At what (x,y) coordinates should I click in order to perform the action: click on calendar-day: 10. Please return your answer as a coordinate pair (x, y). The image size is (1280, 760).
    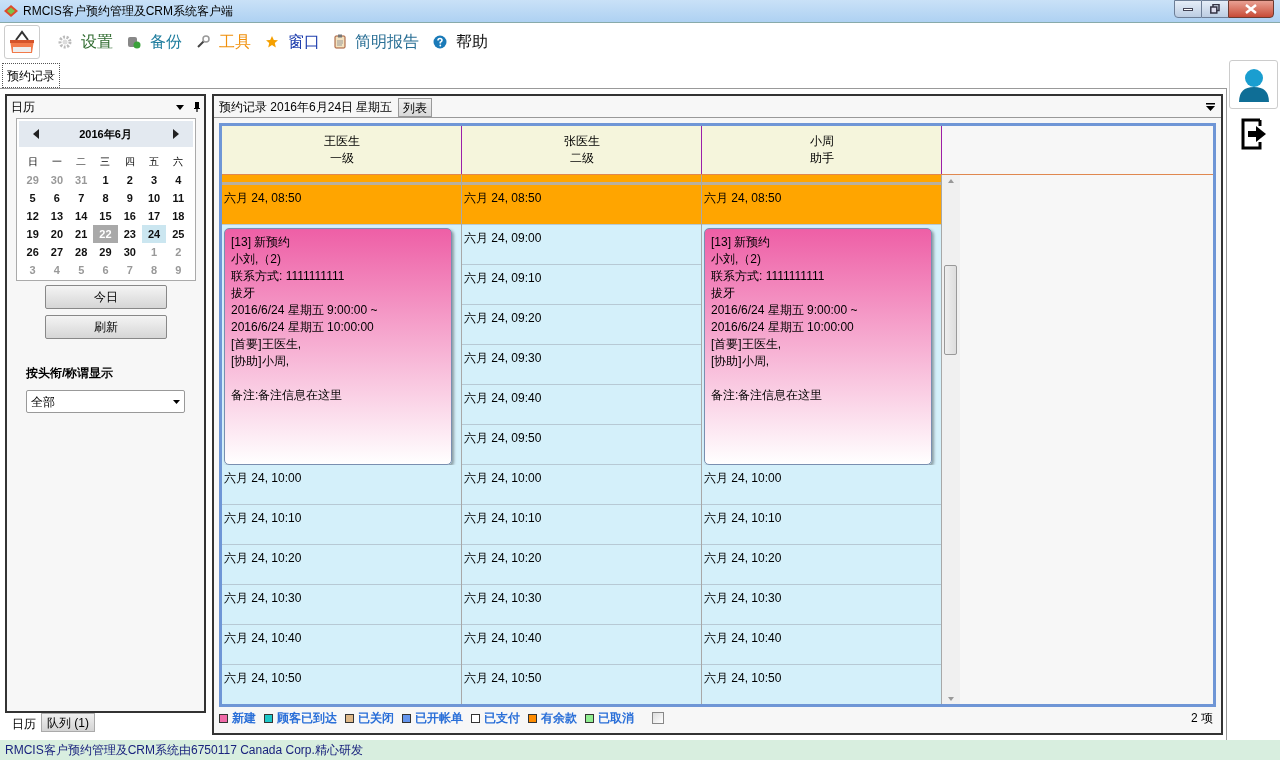
    Looking at the image, I should click on (154, 198).